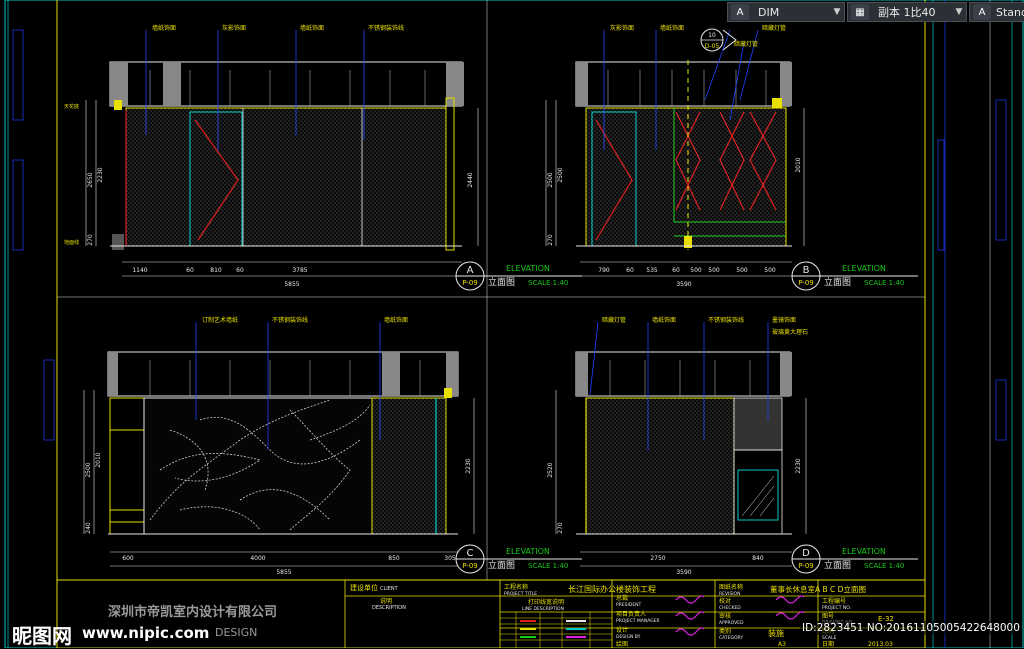 The image size is (1024, 649). Describe the element at coordinates (828, 644) in the screenshot. I see `tb-date-cn: 日期` at that location.